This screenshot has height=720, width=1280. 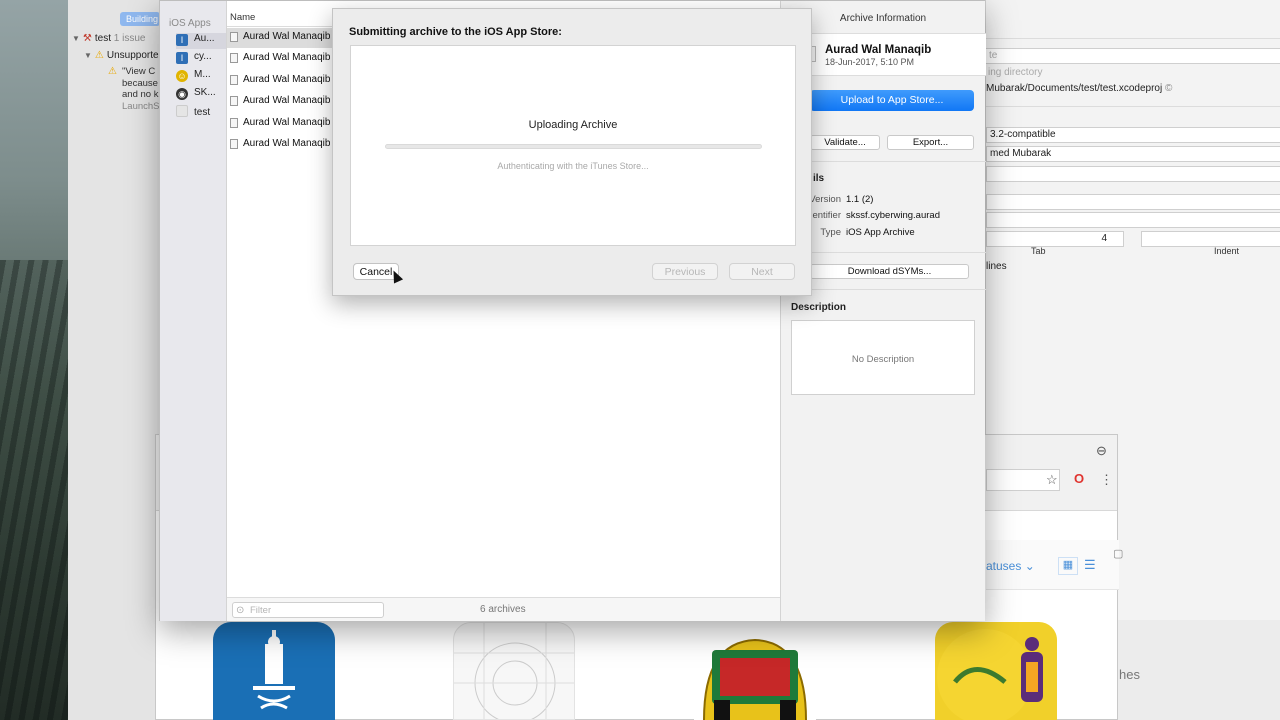 I want to click on app-icon-majlis-tile, so click(x=996, y=671).